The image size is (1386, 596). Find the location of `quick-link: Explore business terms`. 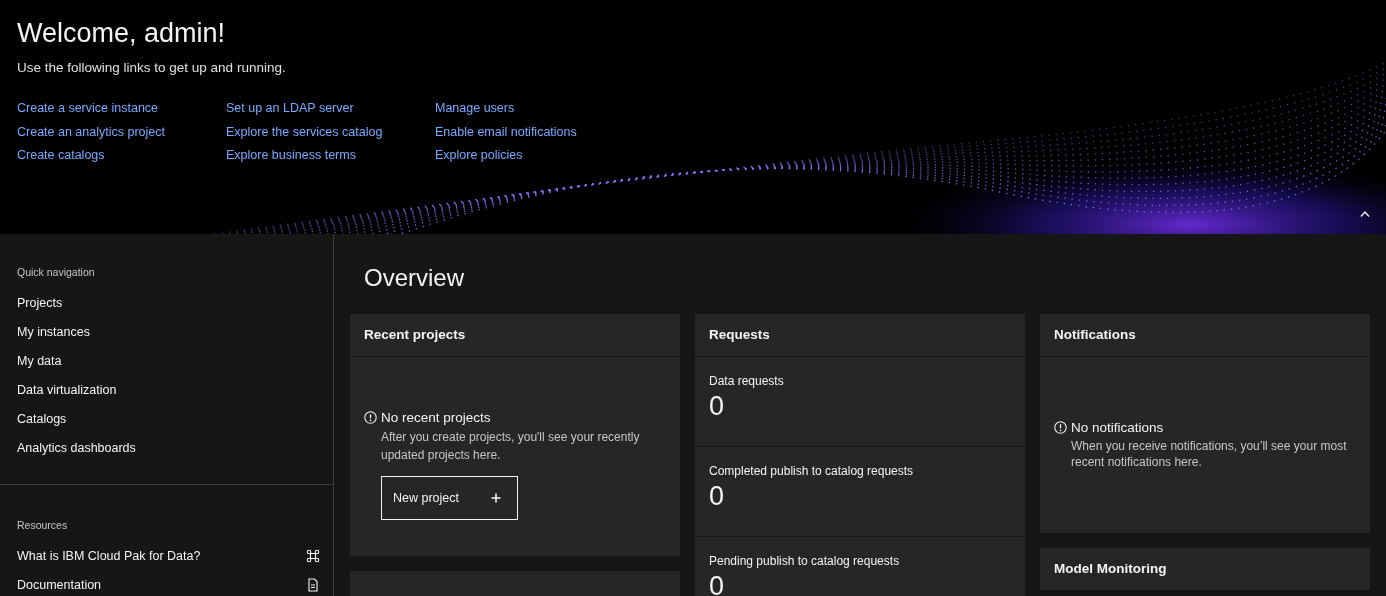

quick-link: Explore business terms is located at coordinates (291, 155).